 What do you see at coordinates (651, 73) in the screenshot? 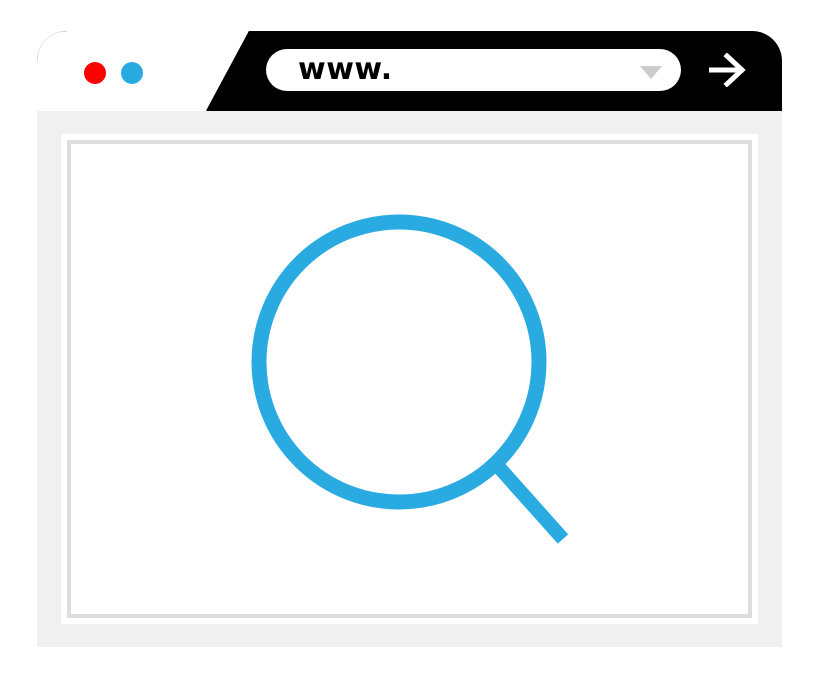
I see `triangle-down-icon` at bounding box center [651, 73].